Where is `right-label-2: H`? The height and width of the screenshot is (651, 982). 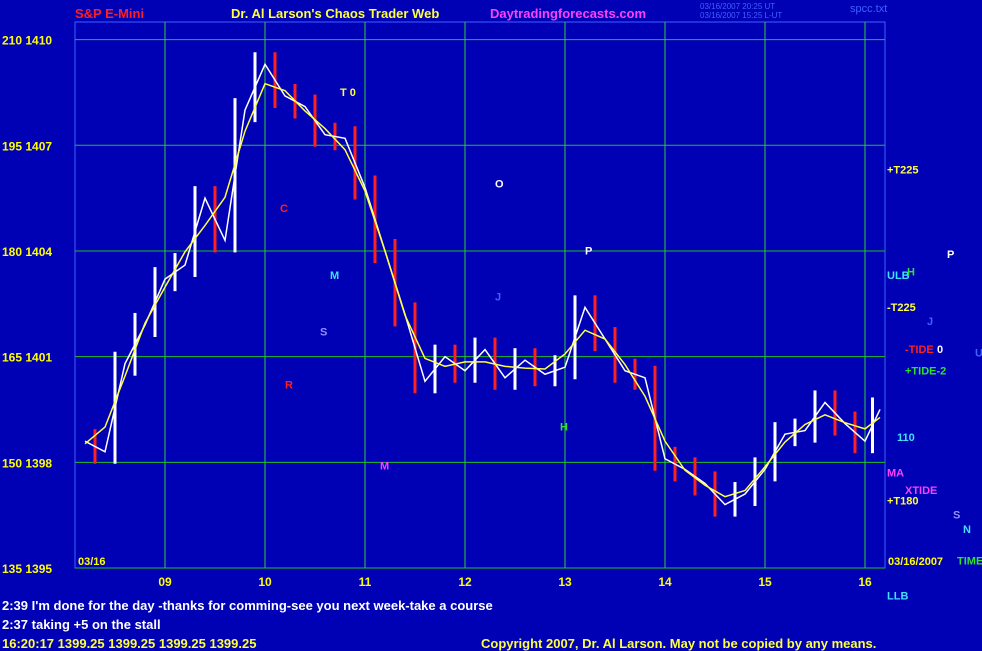
right-label-2: H is located at coordinates (911, 273).